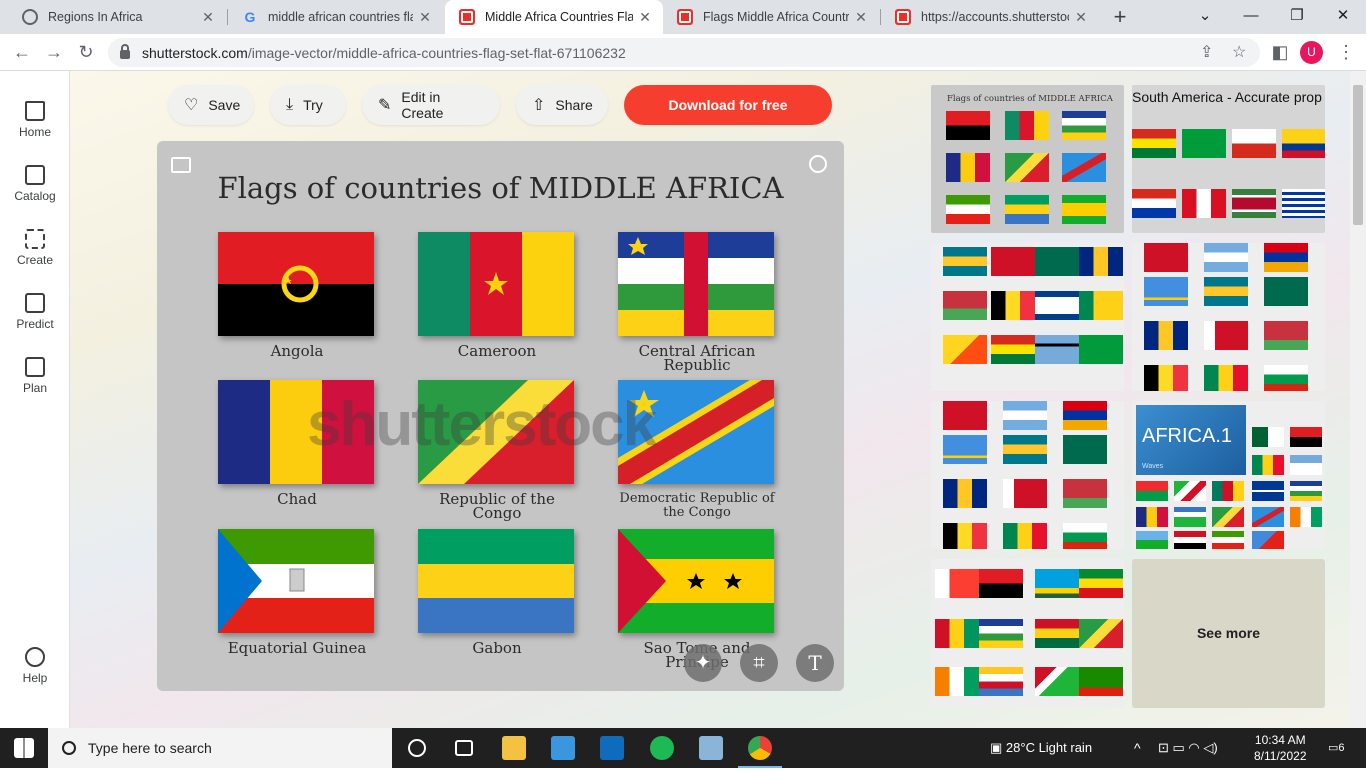 Image resolution: width=1366 pixels, height=772 pixels. Describe the element at coordinates (297, 592) in the screenshot. I see `flag-equatorial-guinea: Equatorial Guinea` at that location.